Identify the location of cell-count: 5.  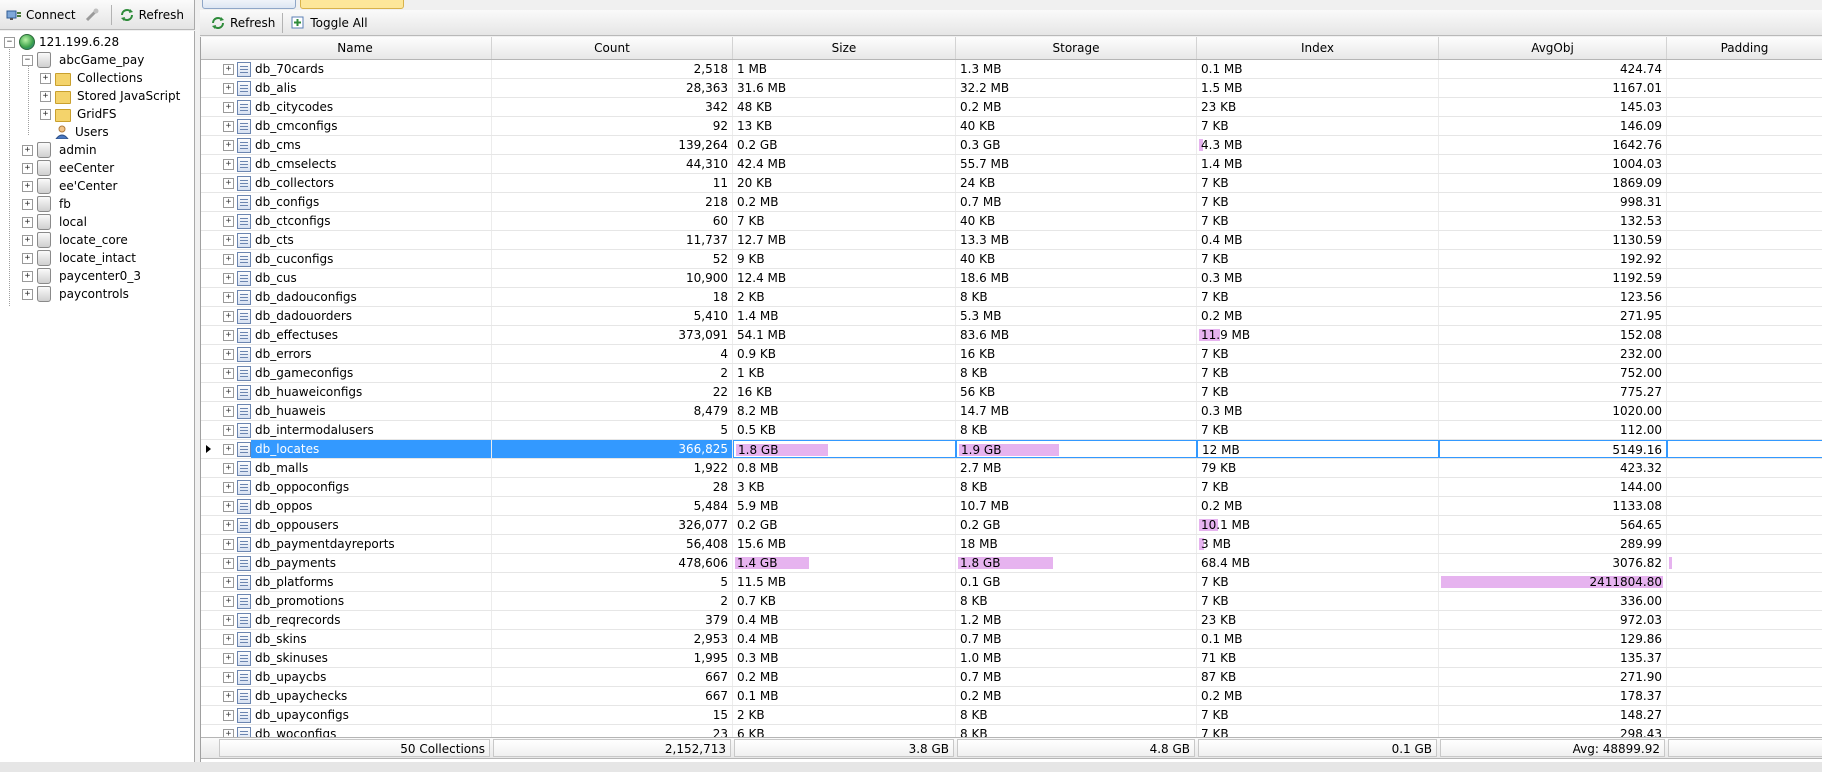
(612, 582).